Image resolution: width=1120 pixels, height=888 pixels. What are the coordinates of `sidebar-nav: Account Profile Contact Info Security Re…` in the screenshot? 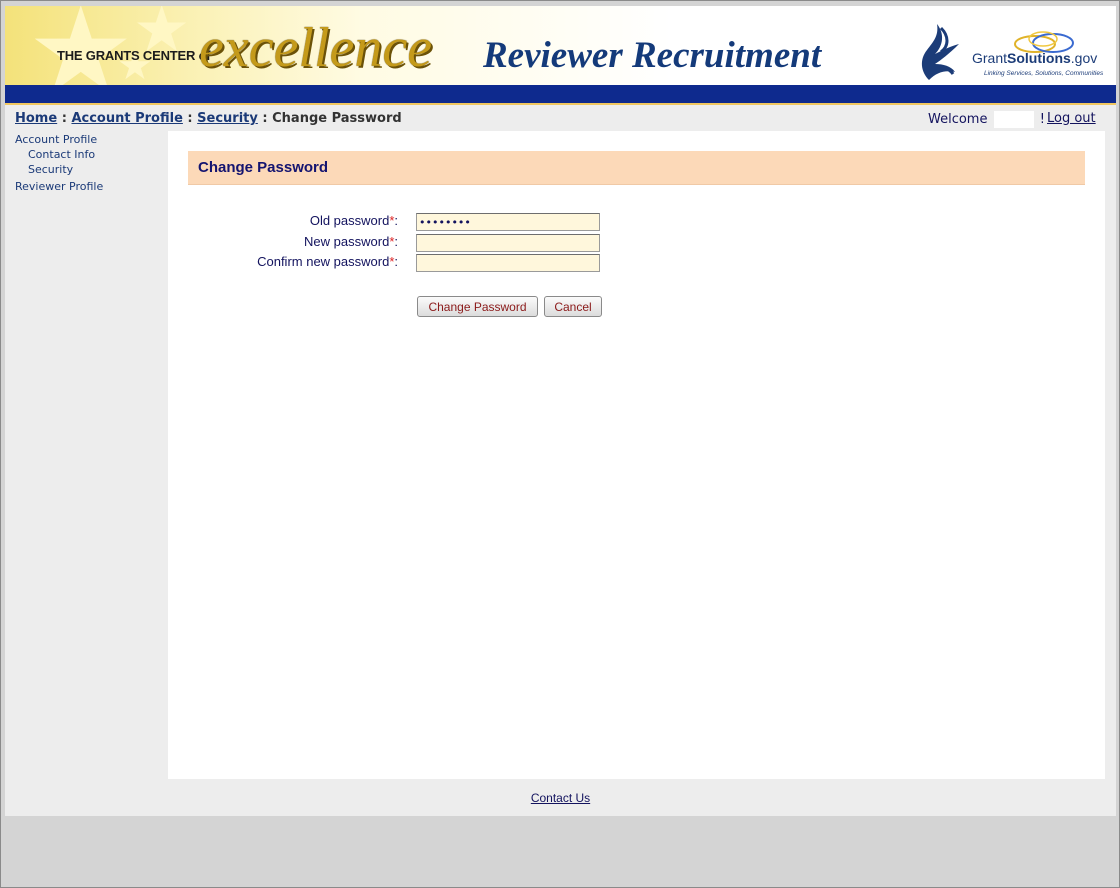 It's located at (90, 163).